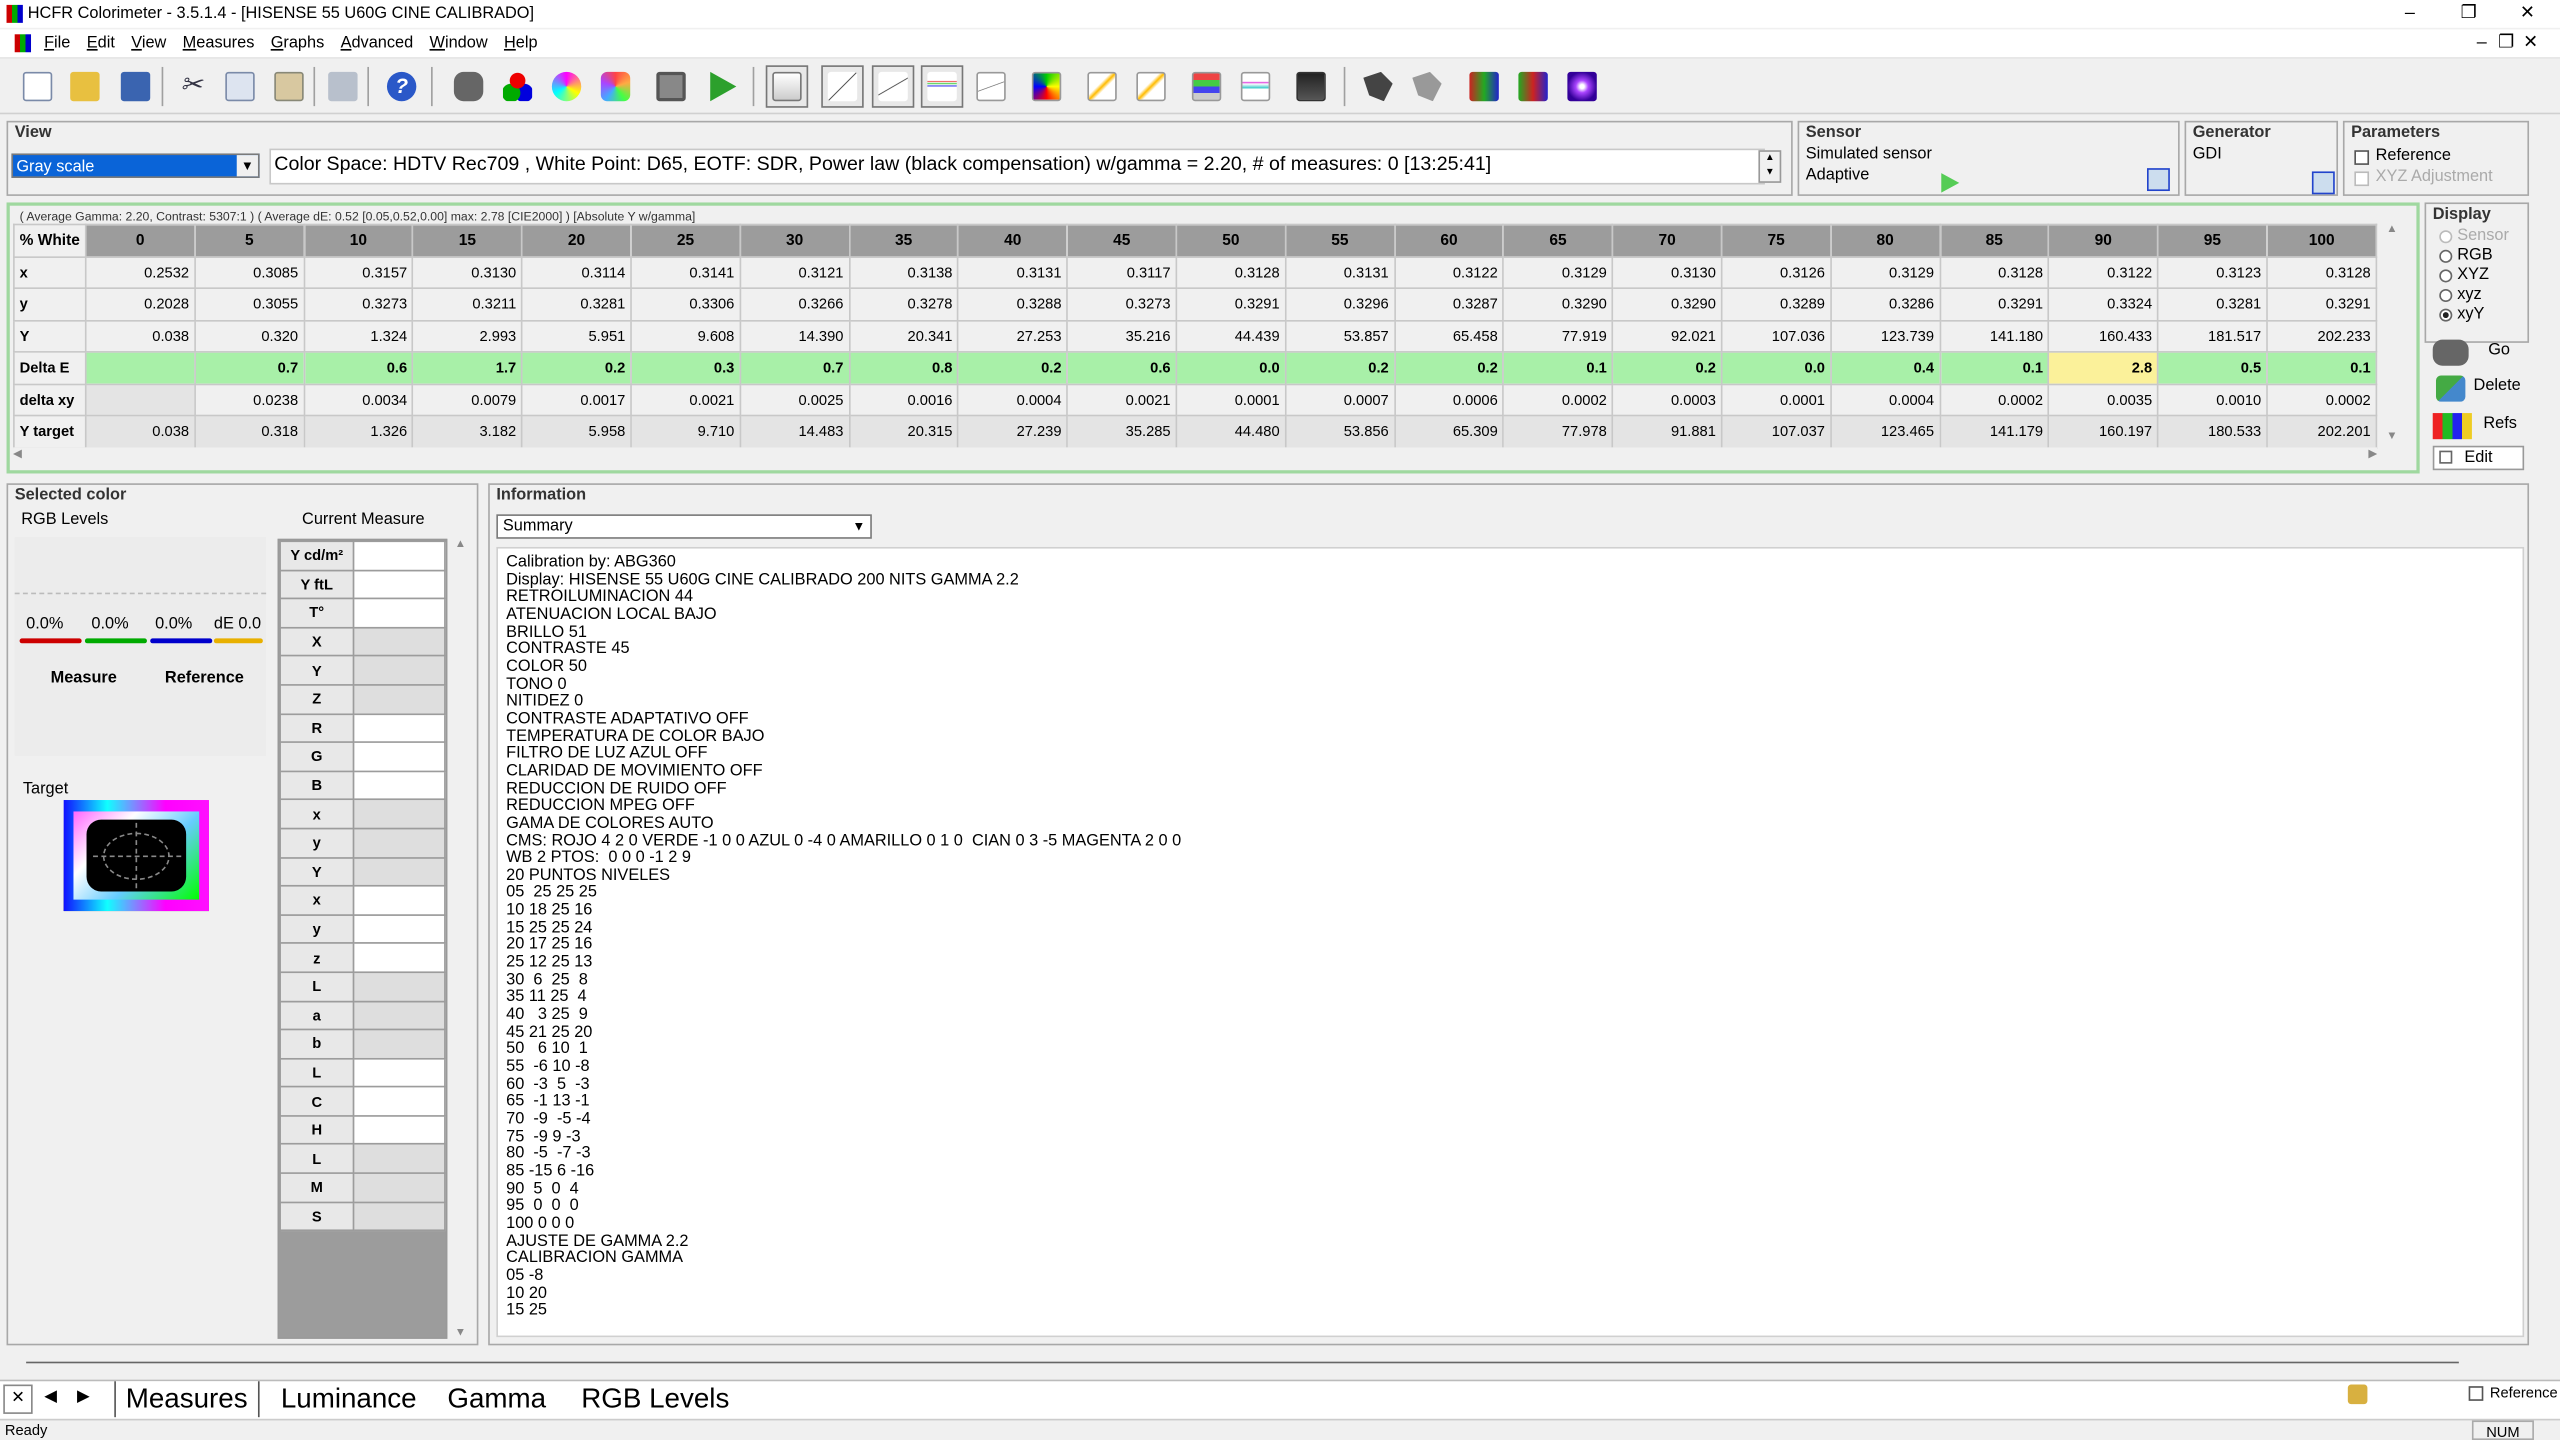  What do you see at coordinates (1268, 1363) in the screenshot?
I see `bottom-hscroll` at bounding box center [1268, 1363].